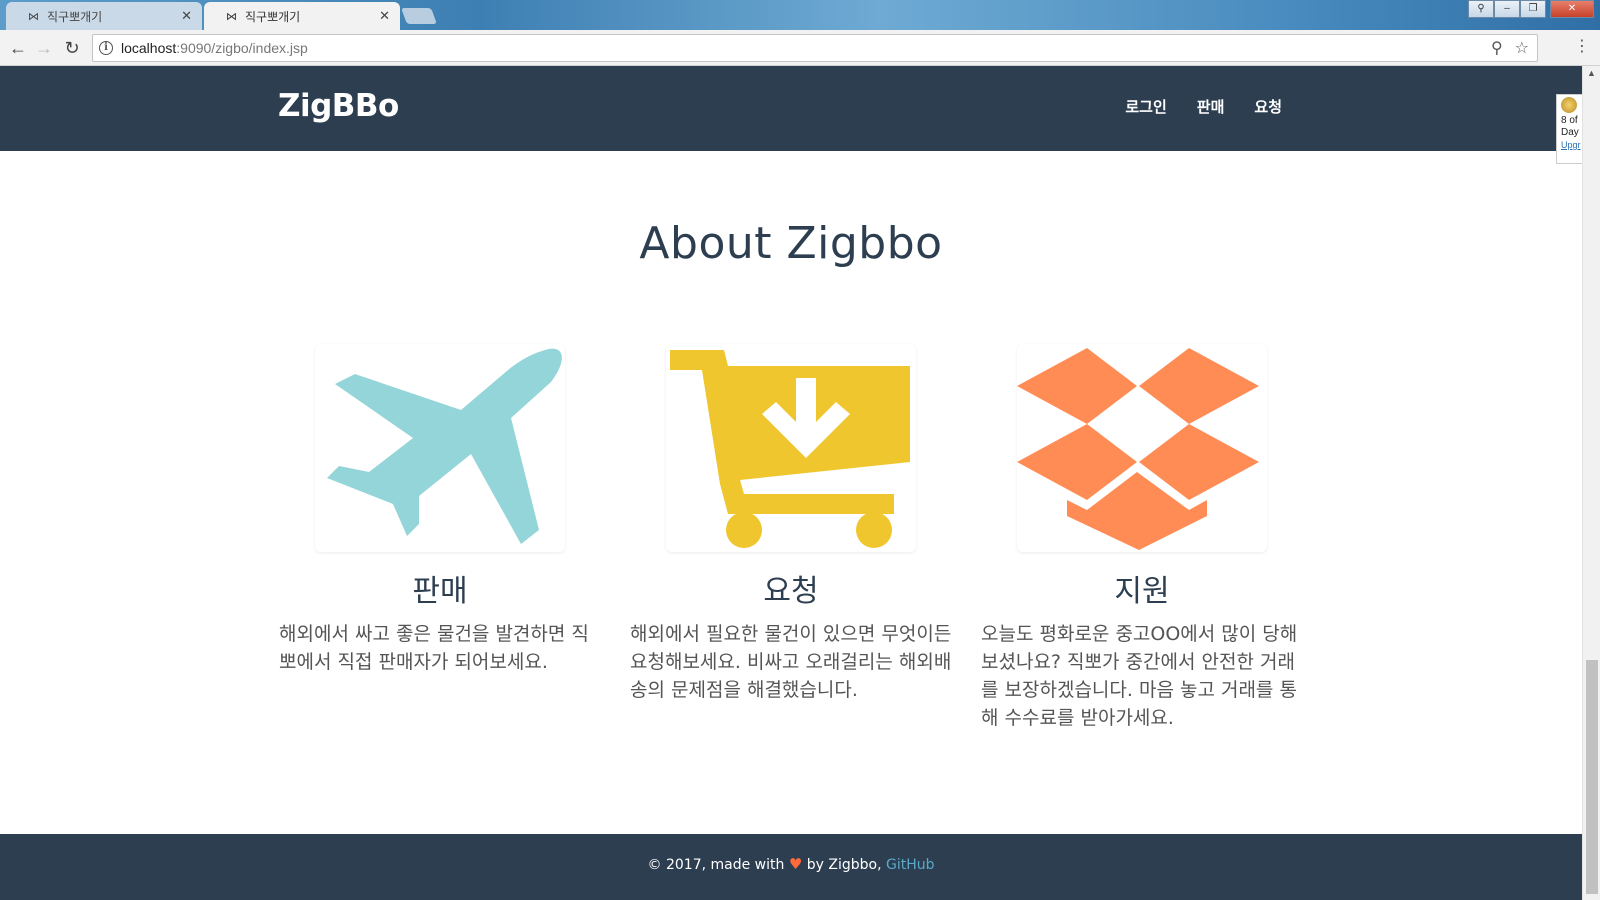 This screenshot has height=900, width=1600. Describe the element at coordinates (791, 243) in the screenshot. I see `about-title: About Zigbbo` at that location.